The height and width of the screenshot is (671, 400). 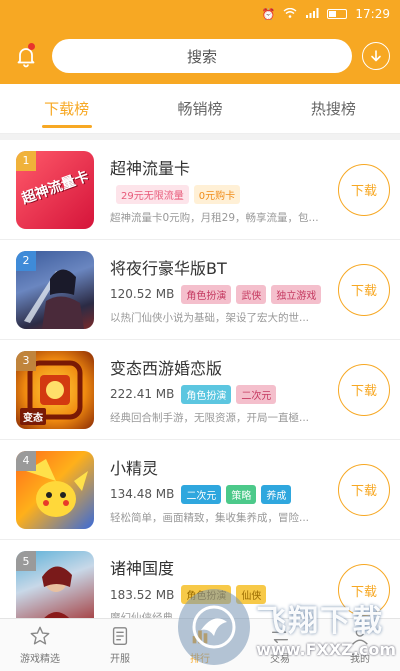 I want to click on app-name: 小精灵, so click(x=134, y=468).